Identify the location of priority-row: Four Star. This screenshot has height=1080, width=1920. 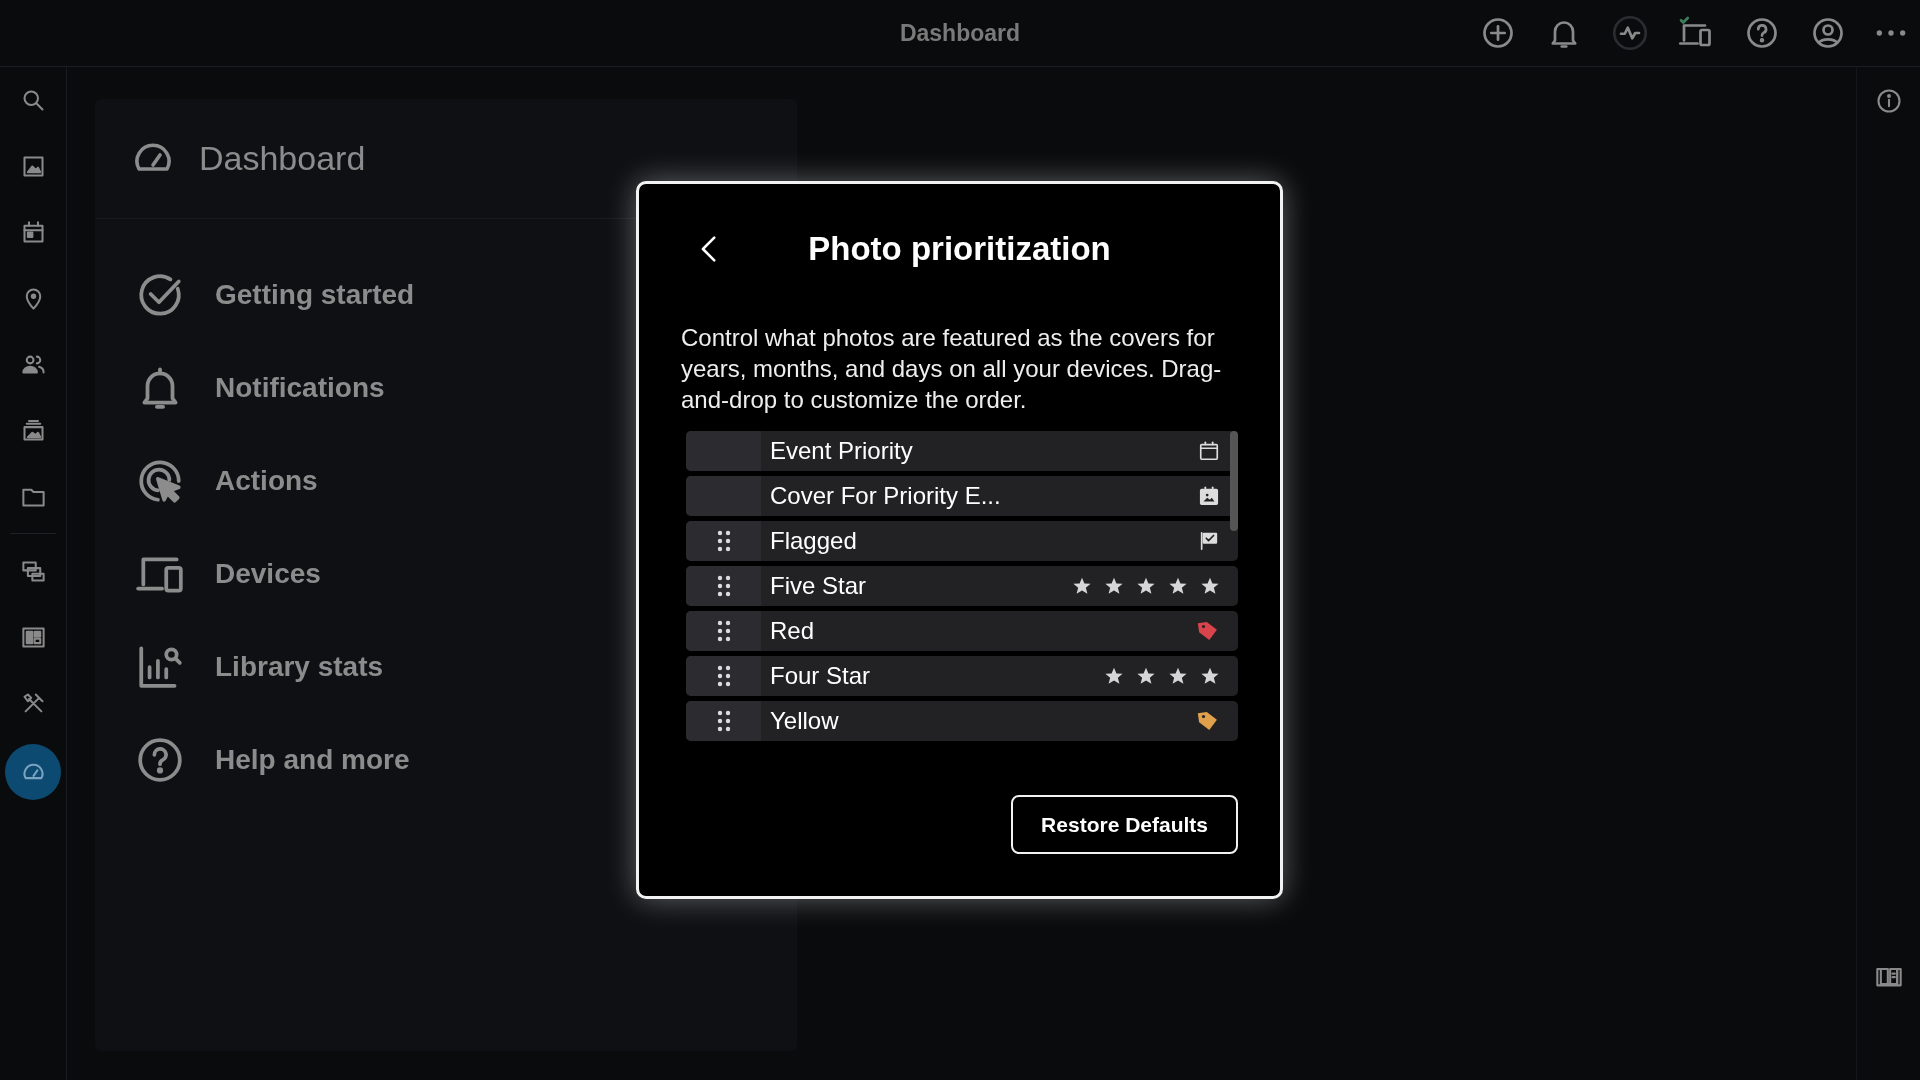
(962, 676).